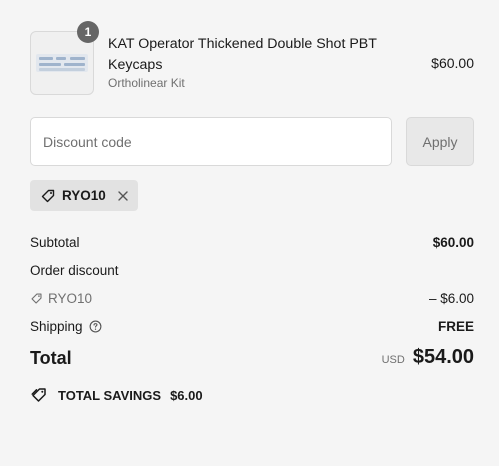 The height and width of the screenshot is (466, 499). I want to click on applied-discount-tag: RYO10, so click(84, 195).